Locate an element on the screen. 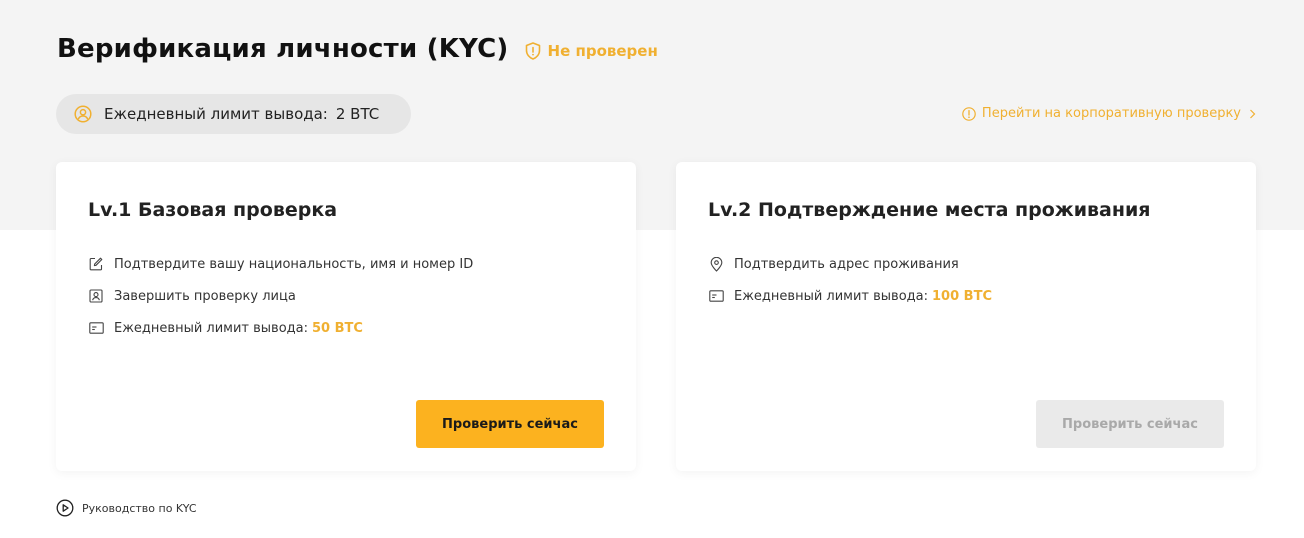 The height and width of the screenshot is (538, 1304). feature-highlight: 50 BTC is located at coordinates (337, 328).